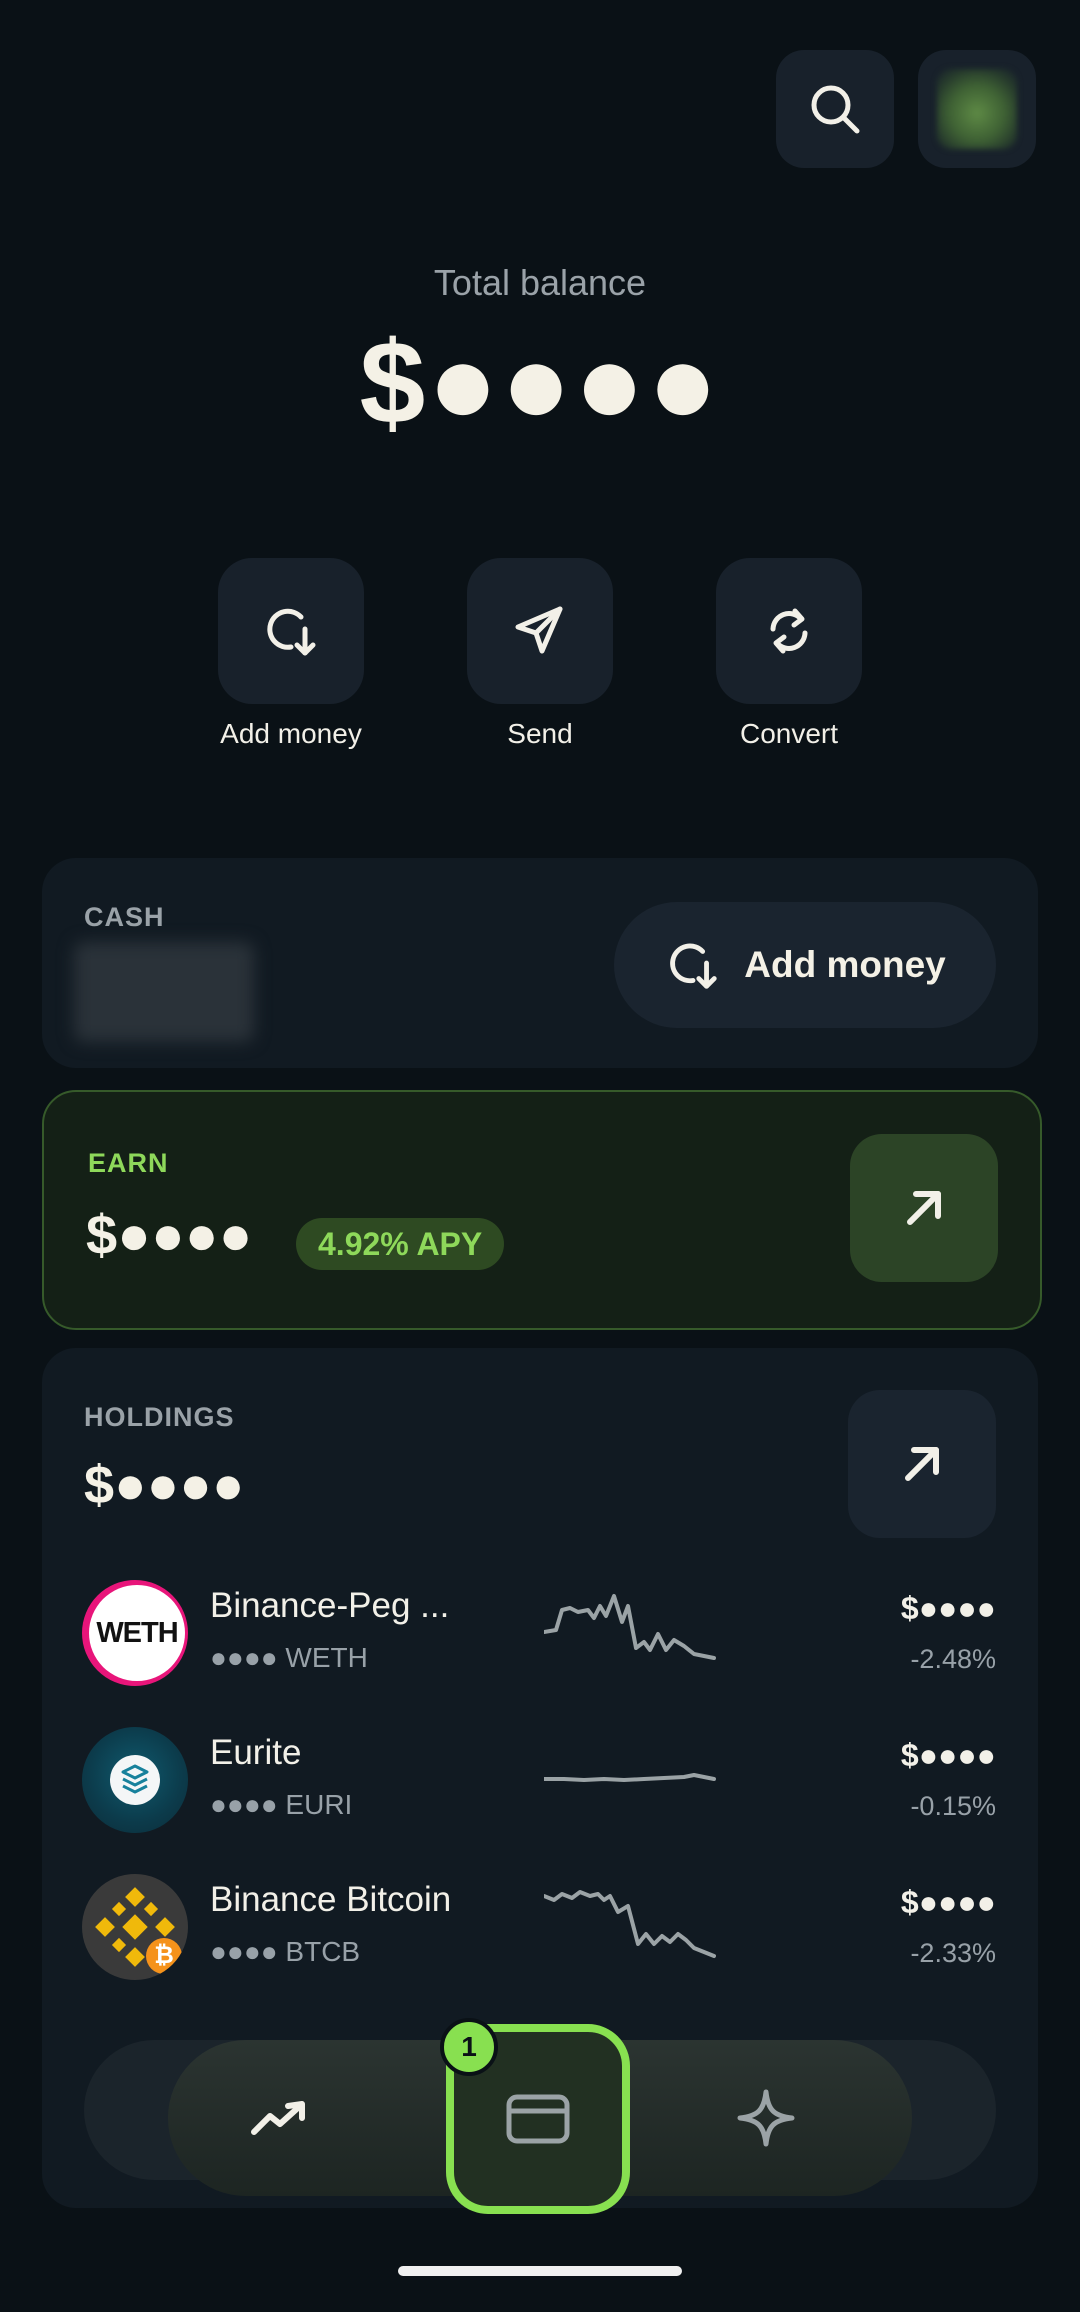  Describe the element at coordinates (256, 1752) in the screenshot. I see `holding-name: Eurite` at that location.